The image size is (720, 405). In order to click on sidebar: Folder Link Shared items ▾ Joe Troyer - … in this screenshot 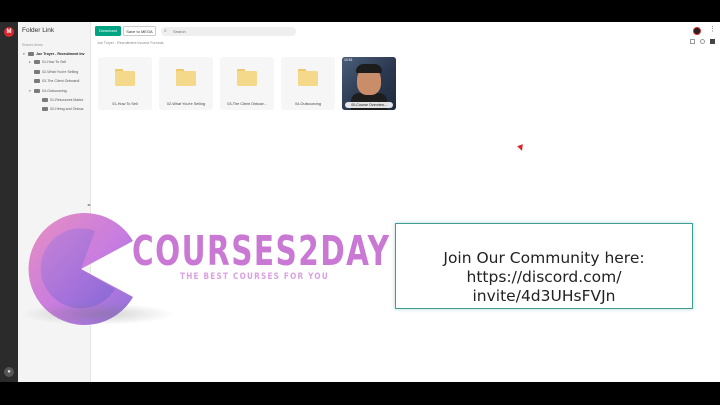, I will do `click(54, 202)`.